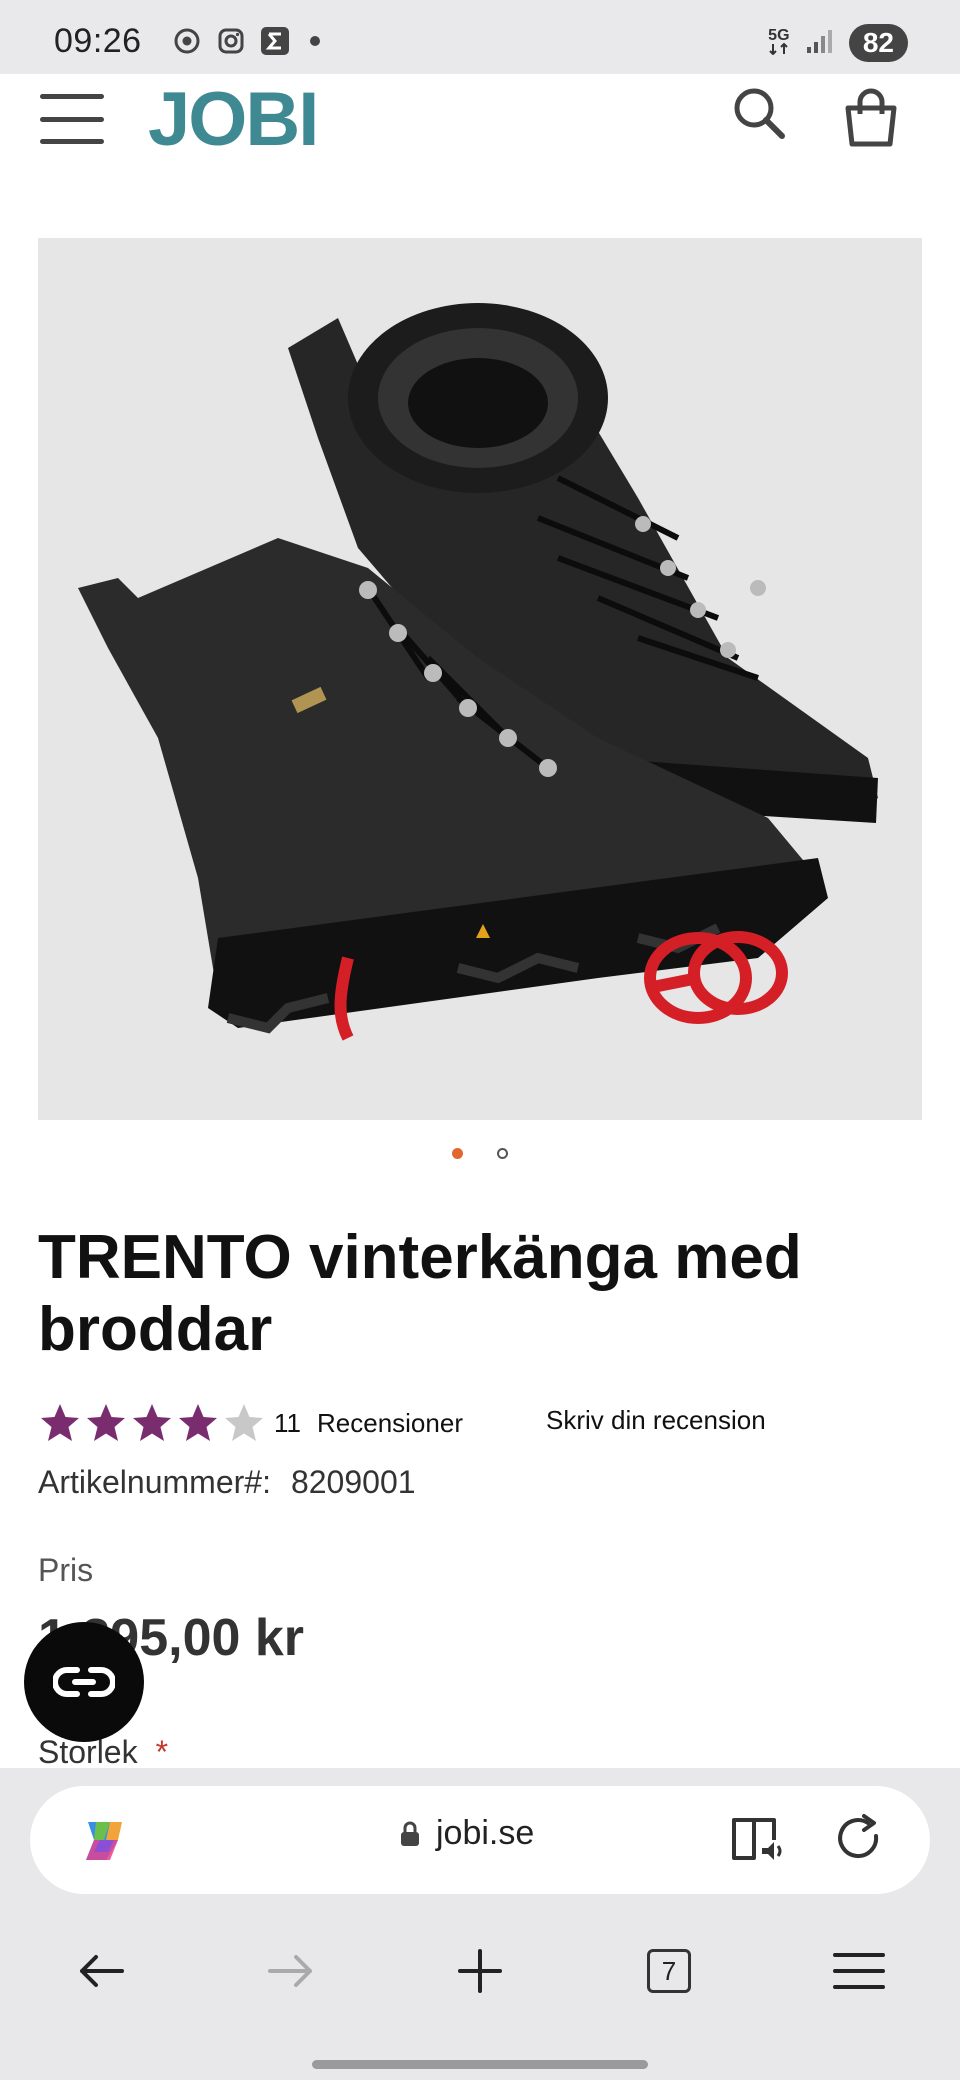  What do you see at coordinates (871, 117) in the screenshot?
I see `shopping-bag-icon` at bounding box center [871, 117].